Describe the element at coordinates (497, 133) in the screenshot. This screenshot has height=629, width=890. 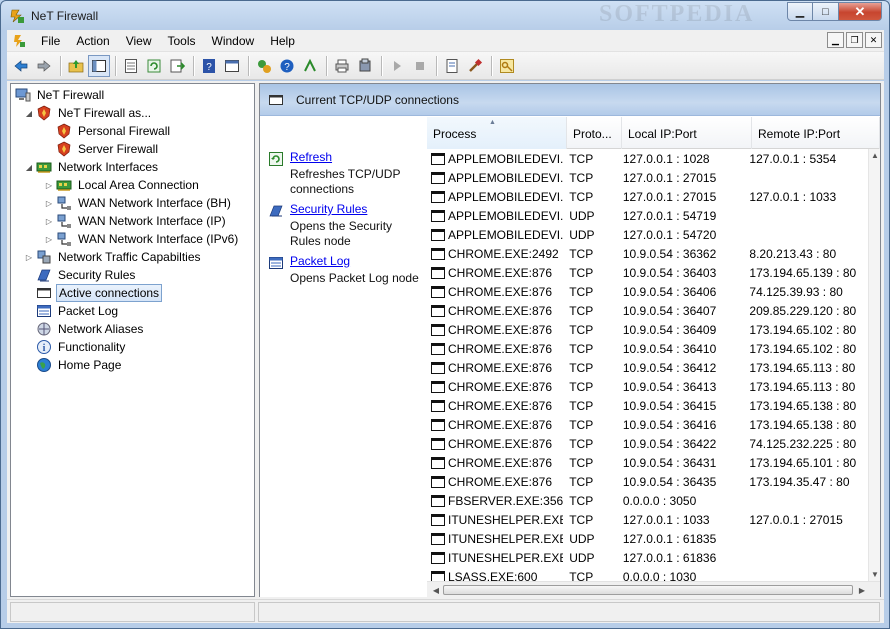
I see `column-process: ▲ Process` at that location.